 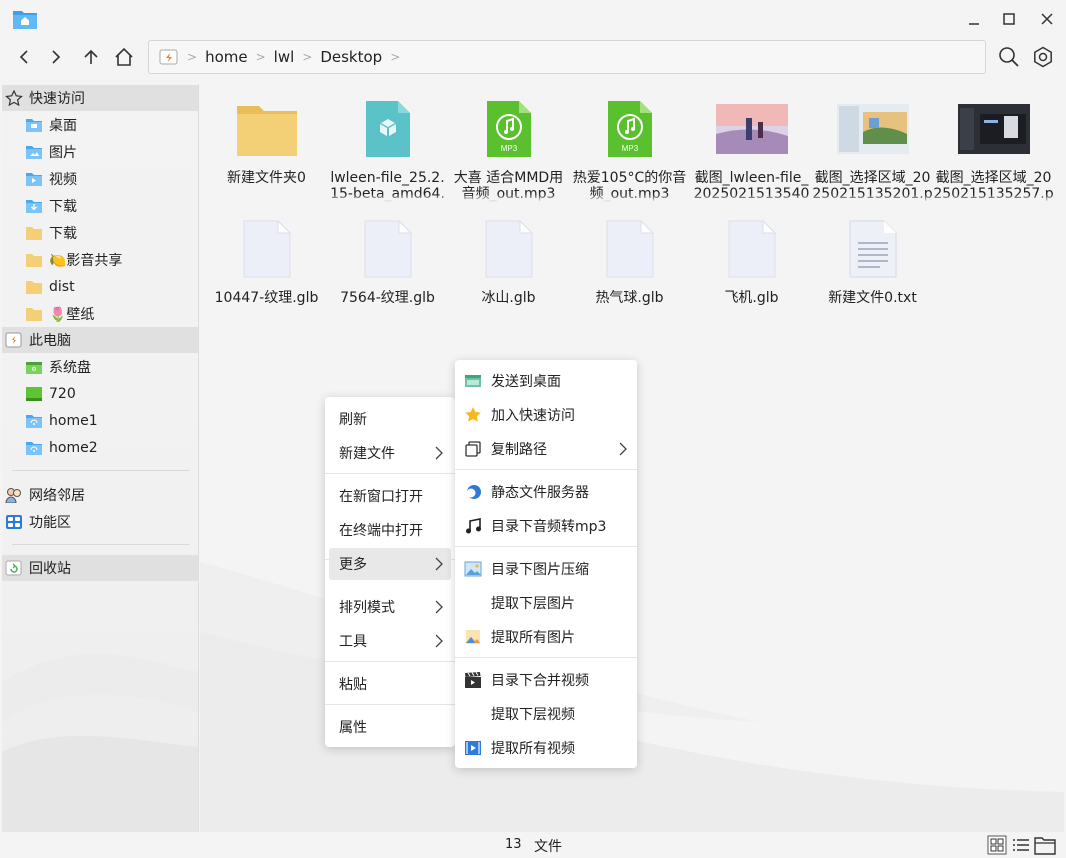 What do you see at coordinates (473, 680) in the screenshot?
I see `clapperboard-icon` at bounding box center [473, 680].